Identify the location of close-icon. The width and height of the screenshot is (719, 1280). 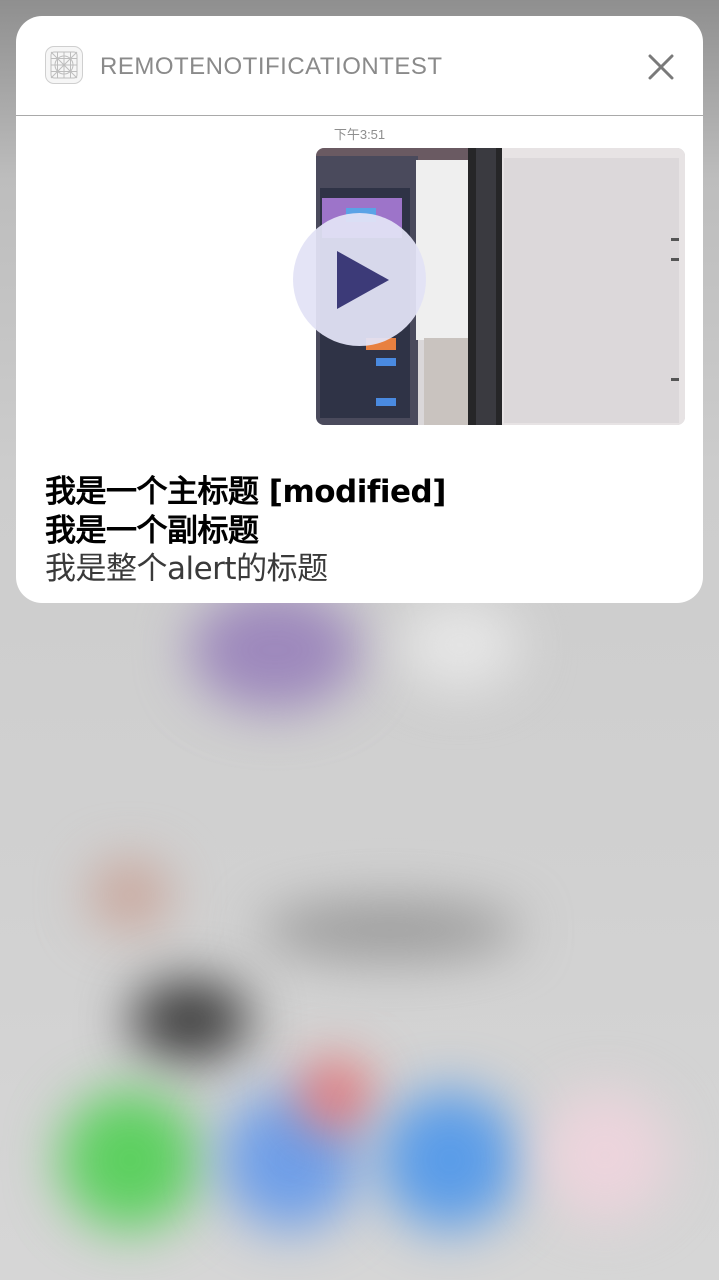
(661, 67).